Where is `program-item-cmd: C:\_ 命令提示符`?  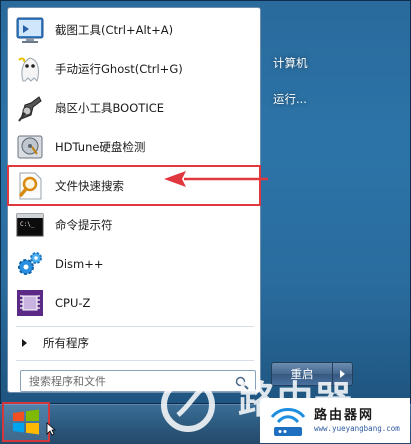
program-item-cmd: C:\_ 命令提示符 is located at coordinates (134, 224).